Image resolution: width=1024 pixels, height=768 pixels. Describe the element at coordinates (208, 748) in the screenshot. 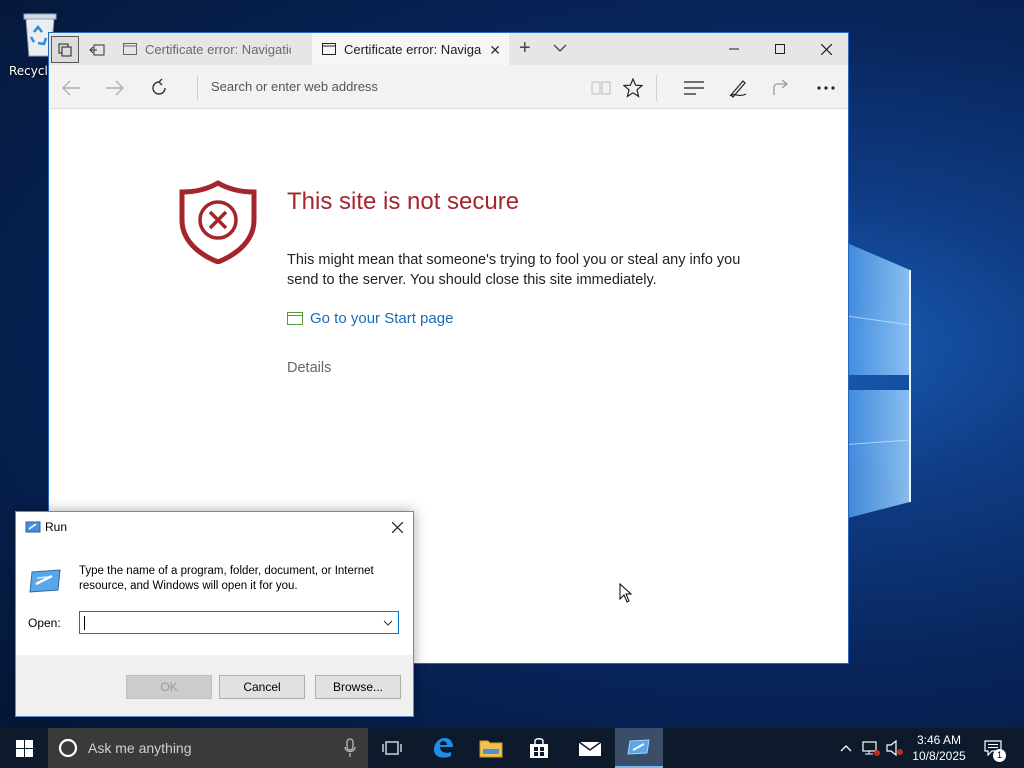

I see `cortana-search-box: Ask me anything` at that location.